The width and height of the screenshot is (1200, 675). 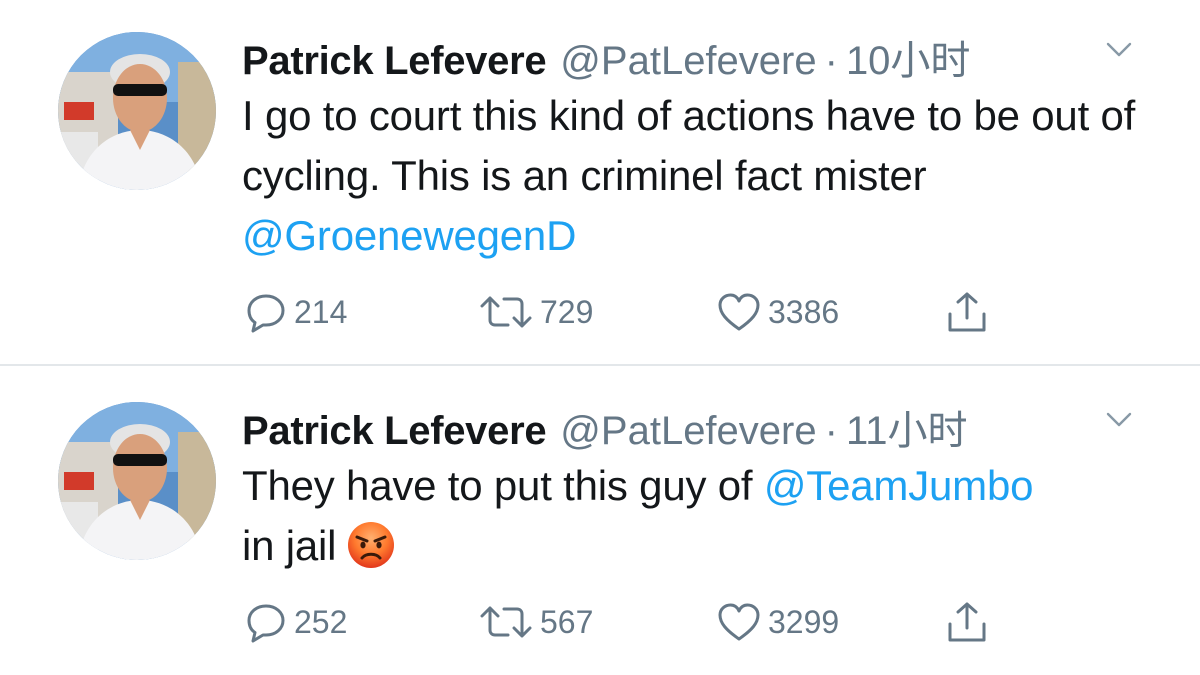 I want to click on like-count: 3386, so click(x=804, y=311).